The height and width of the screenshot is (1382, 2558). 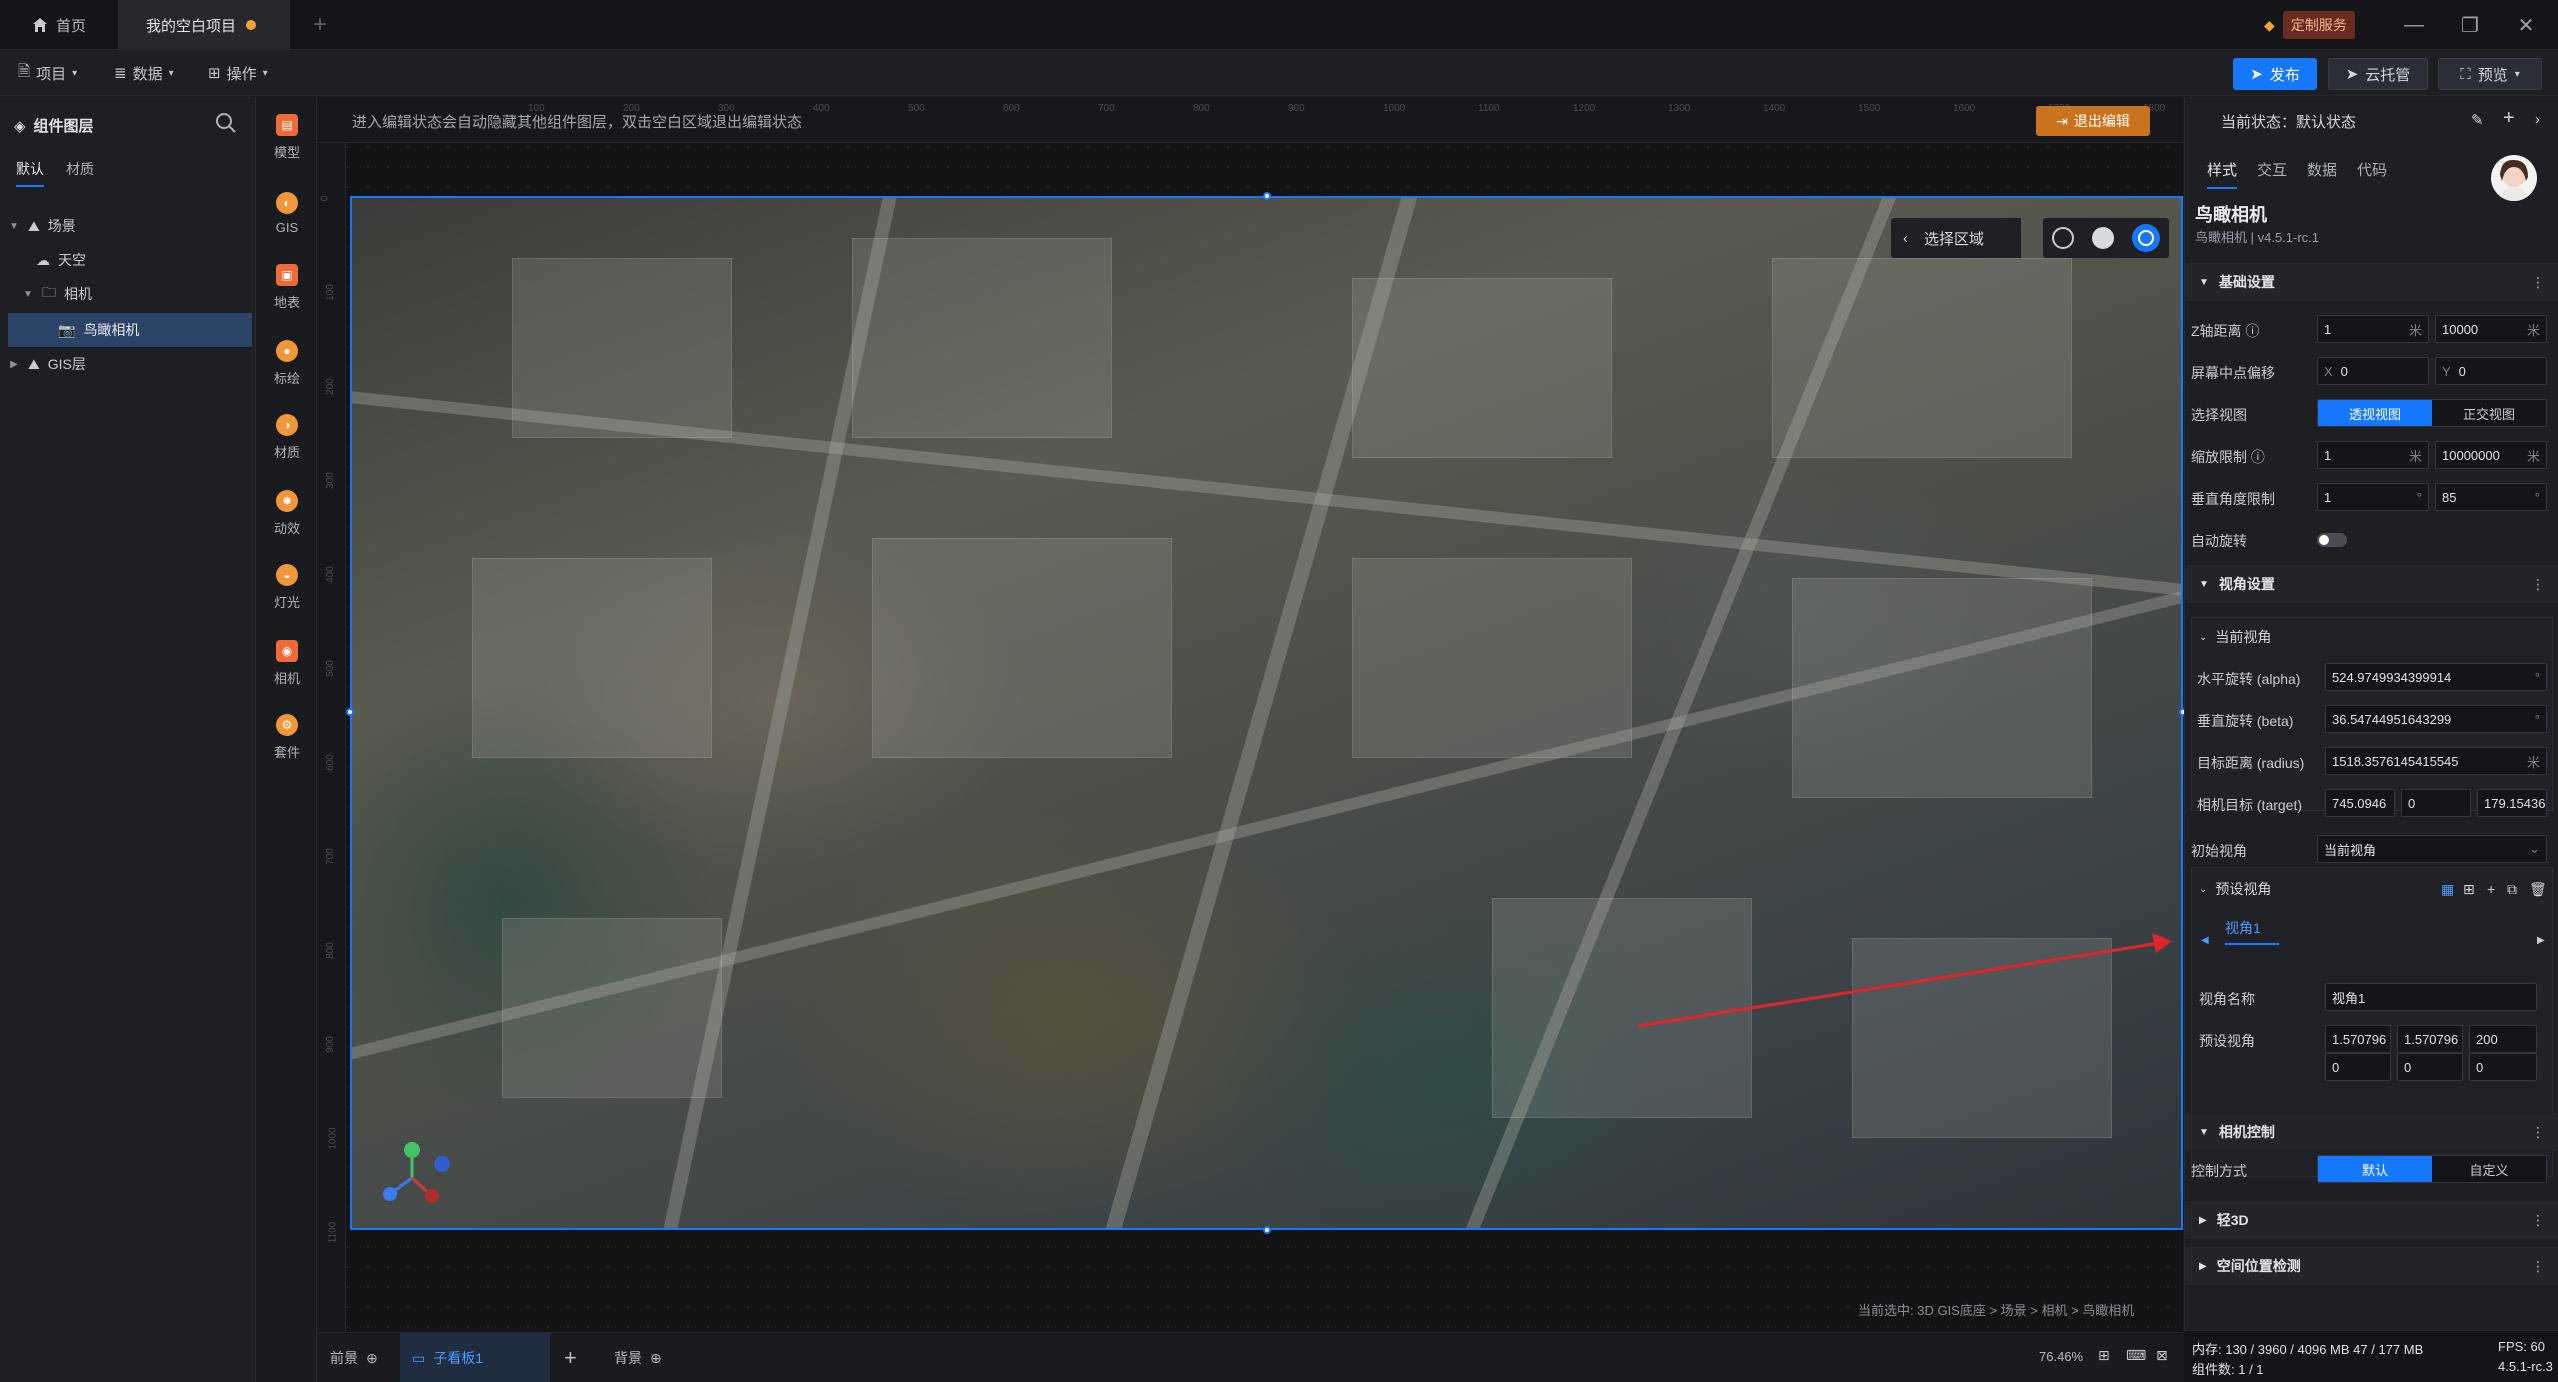 I want to click on tree-item-camera-group: ▼ 🗀 相机, so click(x=130, y=294).